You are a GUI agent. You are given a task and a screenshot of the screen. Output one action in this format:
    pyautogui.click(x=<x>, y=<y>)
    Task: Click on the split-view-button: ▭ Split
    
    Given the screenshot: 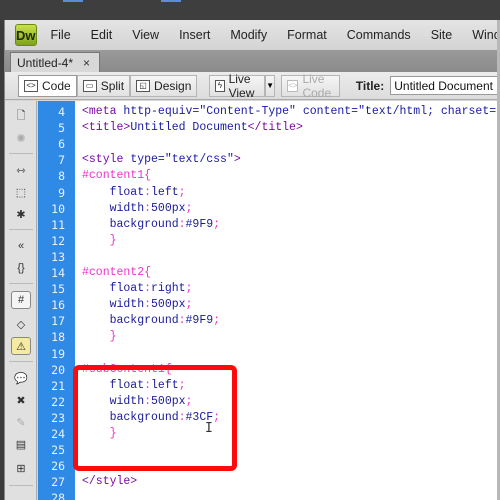 What is the action you would take?
    pyautogui.click(x=103, y=85)
    